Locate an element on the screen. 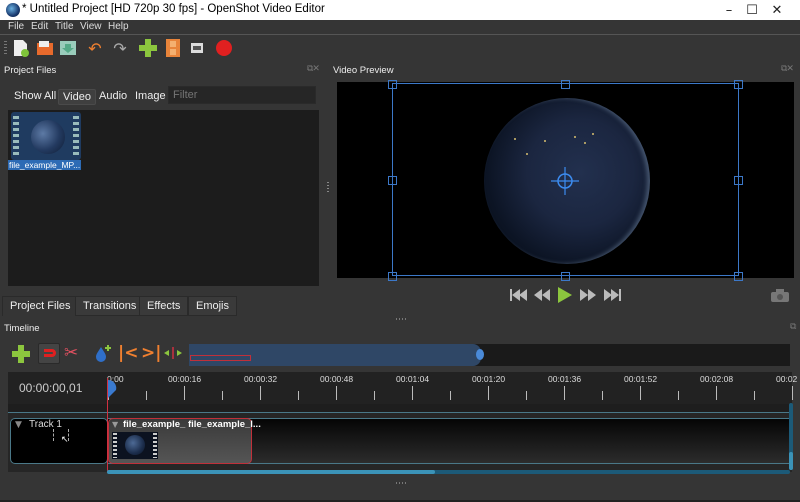 The height and width of the screenshot is (502, 800). playhead-marker-icon is located at coordinates (112, 389).